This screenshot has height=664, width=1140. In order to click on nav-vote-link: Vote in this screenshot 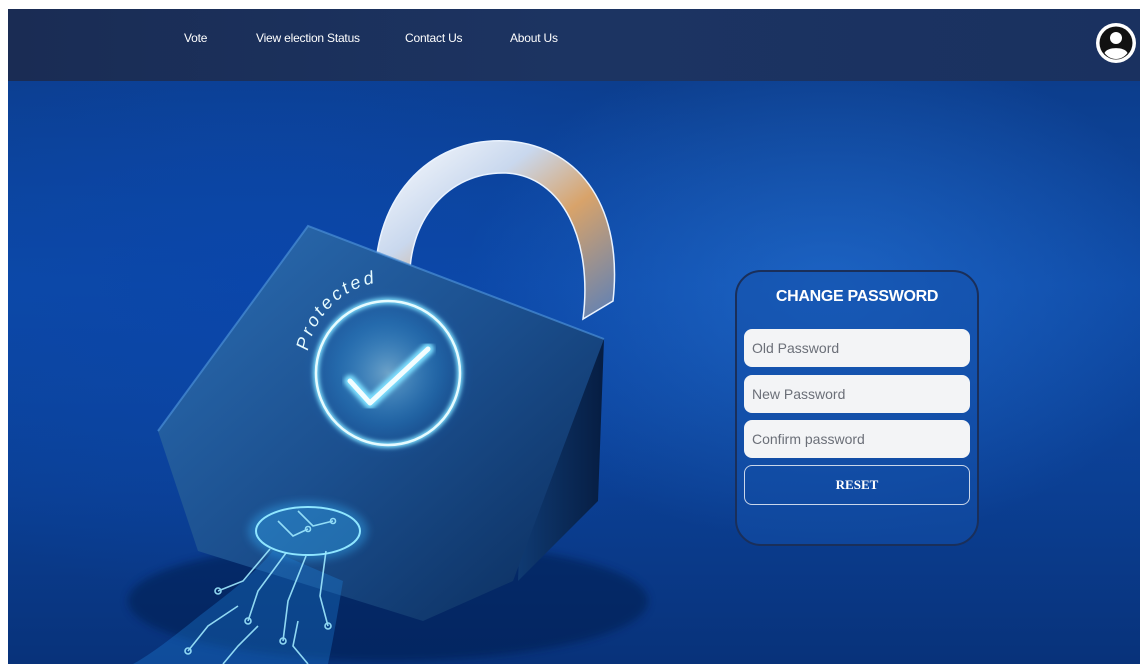, I will do `click(195, 38)`.